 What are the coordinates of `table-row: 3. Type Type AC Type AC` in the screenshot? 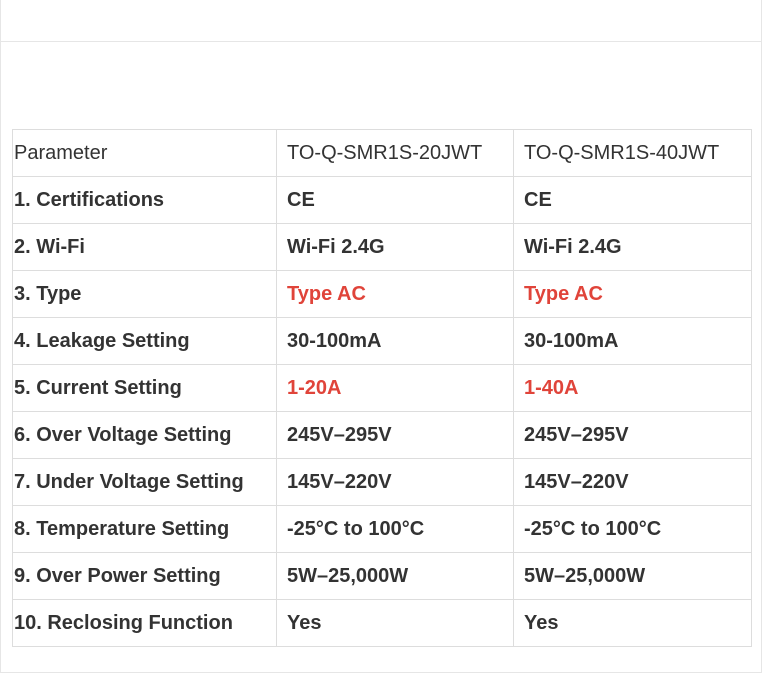 It's located at (382, 294).